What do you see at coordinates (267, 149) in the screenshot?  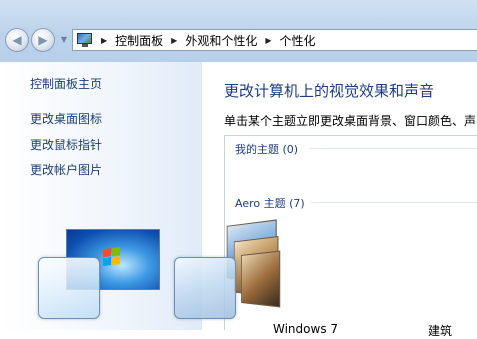 I see `group-my-themes: 我的主题 (0)` at bounding box center [267, 149].